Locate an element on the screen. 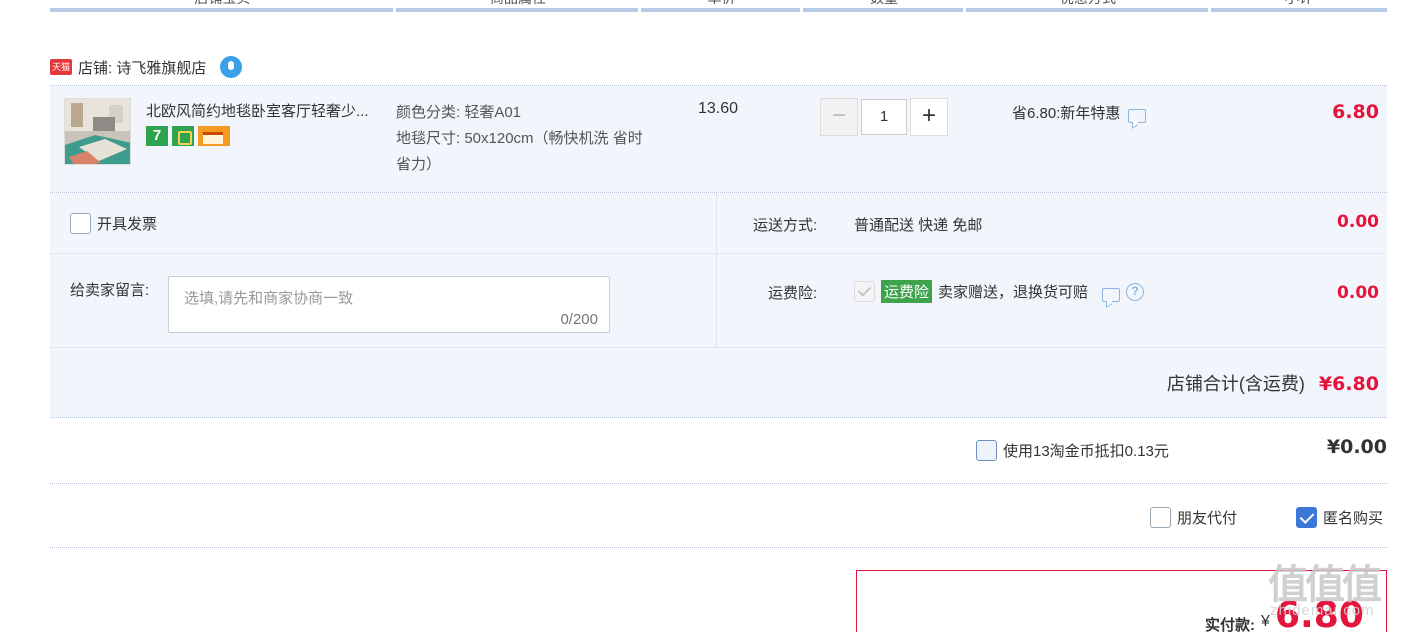 This screenshot has width=1414, height=632. taobao-coins-option: 使用13淘金币抵扣0.13元 is located at coordinates (1072, 450).